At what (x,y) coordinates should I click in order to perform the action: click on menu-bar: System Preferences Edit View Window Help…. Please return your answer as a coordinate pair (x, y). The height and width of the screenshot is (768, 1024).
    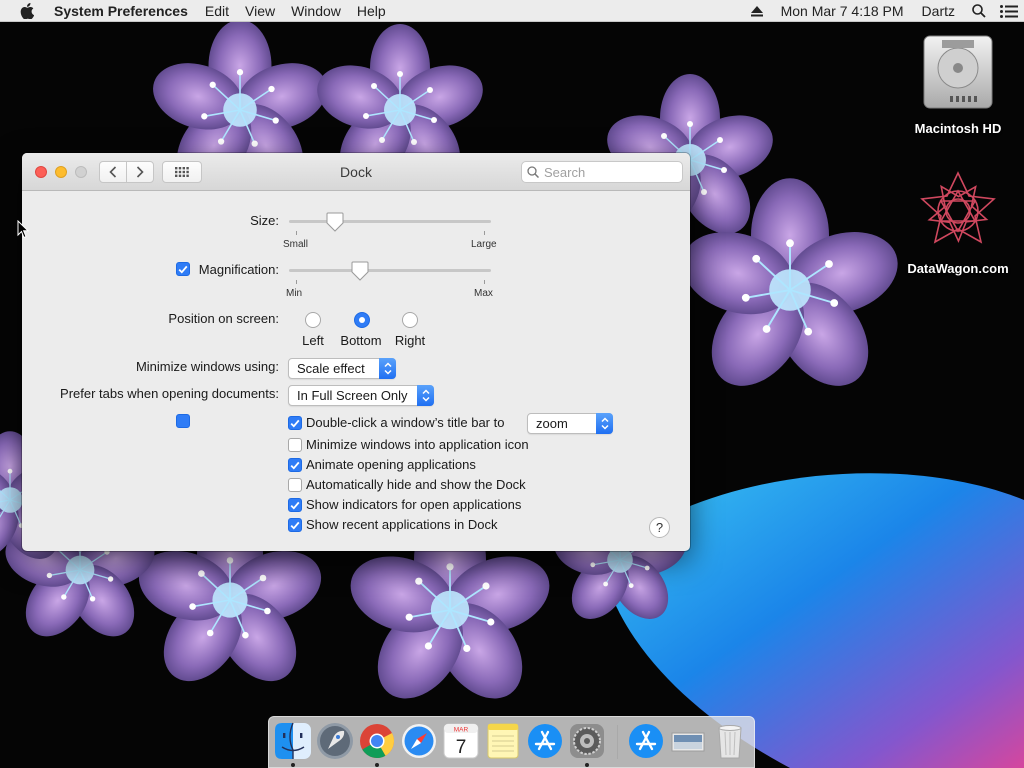
    Looking at the image, I should click on (512, 11).